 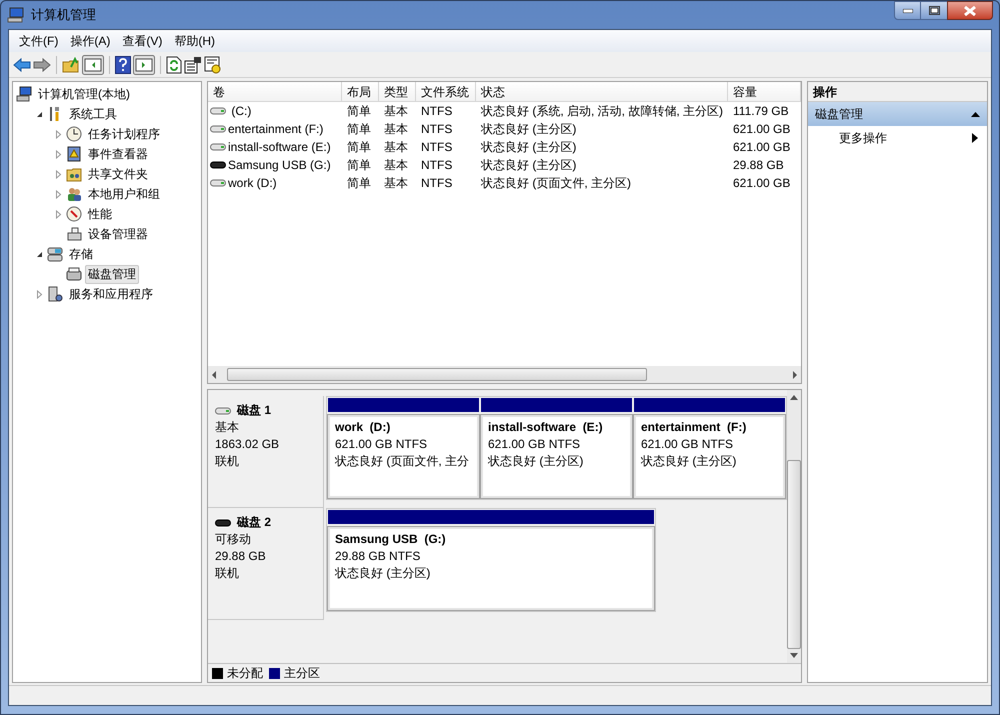 I want to click on legend-label: 主分区, so click(x=302, y=673).